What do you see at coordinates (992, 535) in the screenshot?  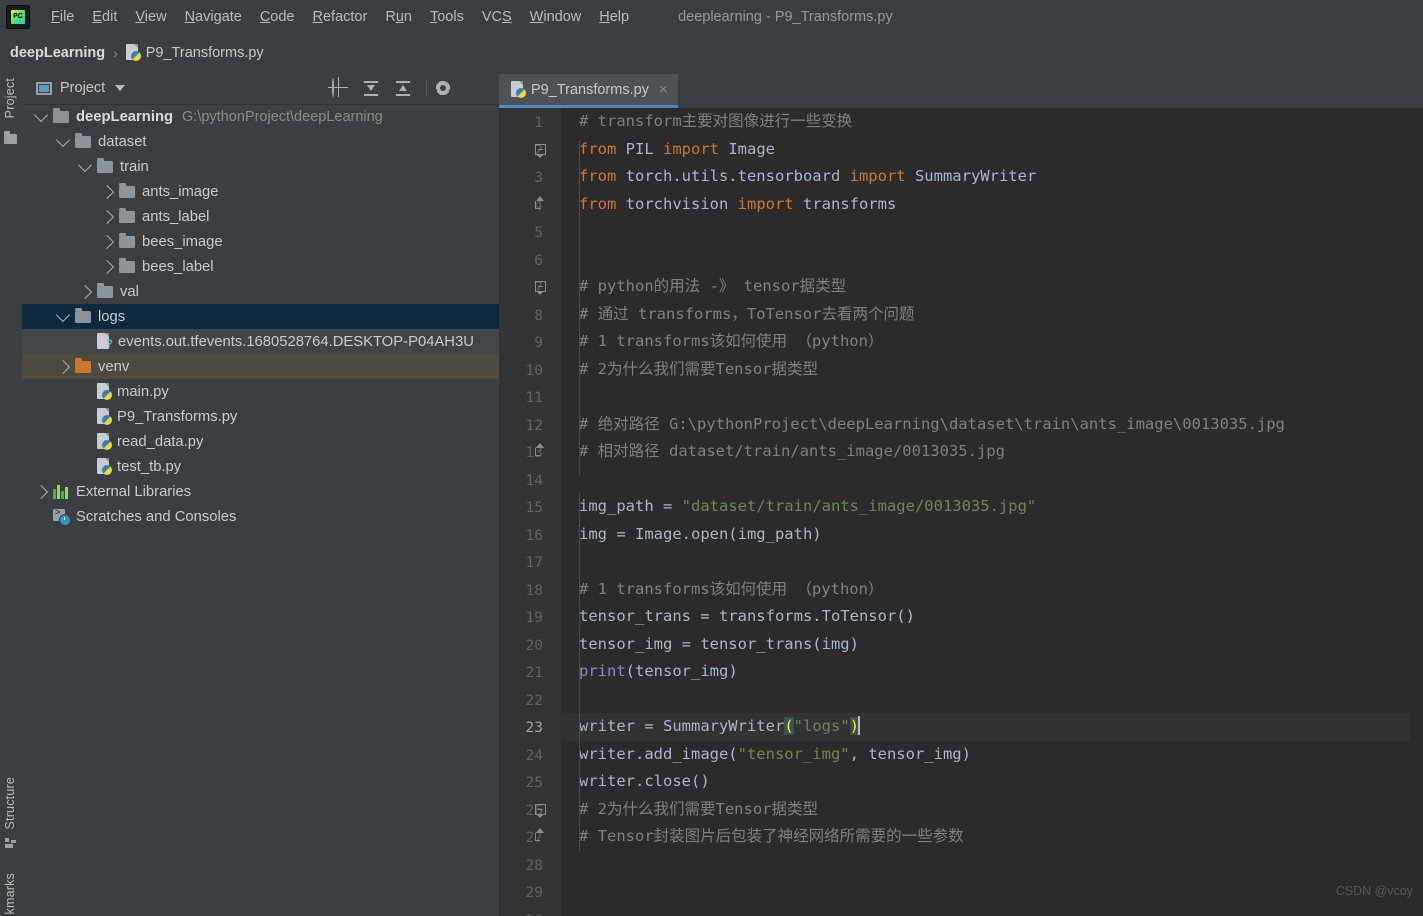 I see `code-line: img = Image.open(img_path)` at bounding box center [992, 535].